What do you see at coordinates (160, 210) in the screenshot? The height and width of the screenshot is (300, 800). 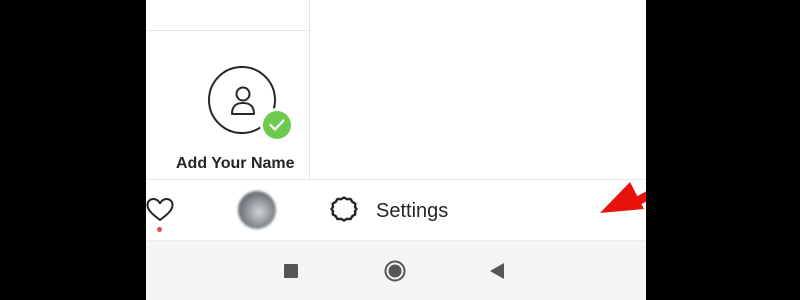 I see `heart-icon` at bounding box center [160, 210].